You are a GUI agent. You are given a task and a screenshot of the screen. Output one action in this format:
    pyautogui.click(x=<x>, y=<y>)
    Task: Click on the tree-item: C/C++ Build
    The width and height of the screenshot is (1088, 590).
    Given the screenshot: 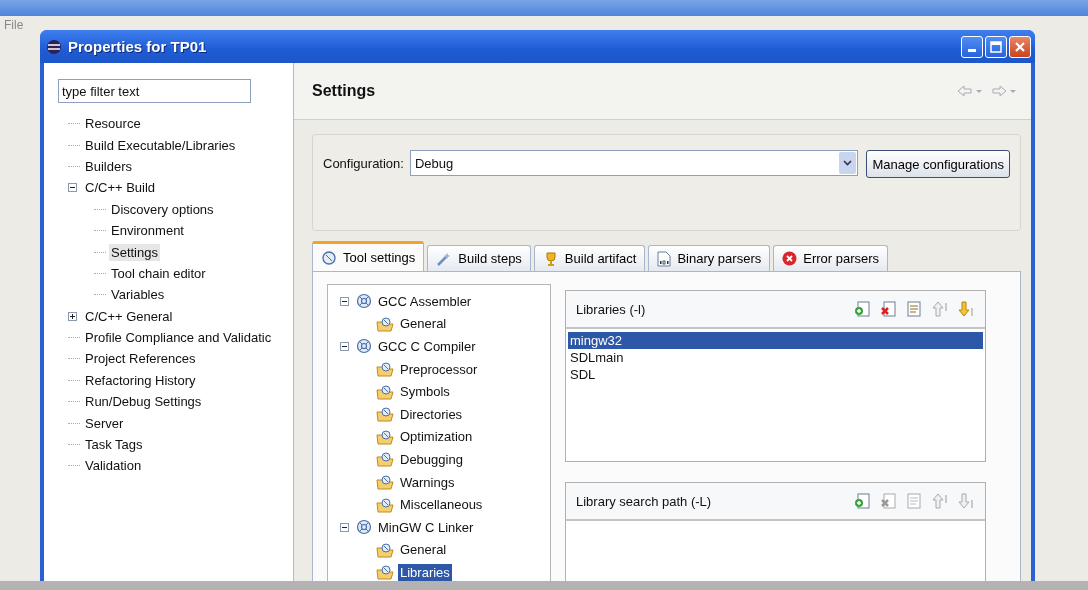 What is the action you would take?
    pyautogui.click(x=120, y=188)
    